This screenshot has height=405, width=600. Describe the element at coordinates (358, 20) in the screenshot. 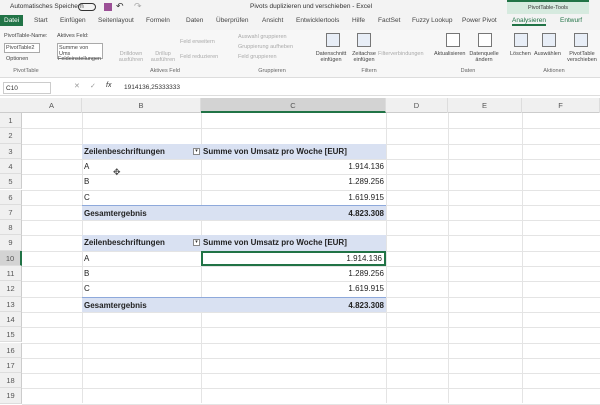

I see `tab-9: Hilfe` at that location.